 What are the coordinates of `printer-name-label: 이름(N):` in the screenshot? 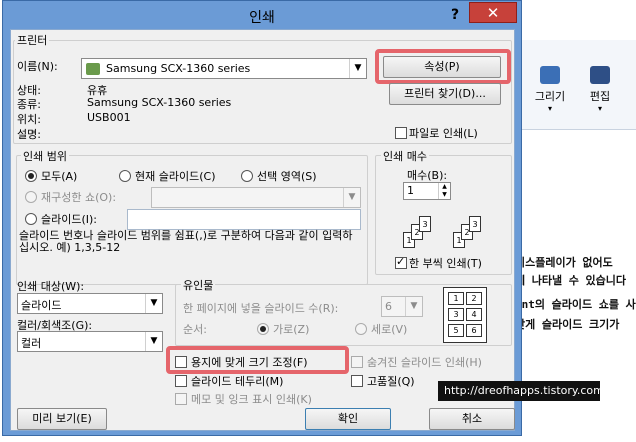 It's located at (37, 66).